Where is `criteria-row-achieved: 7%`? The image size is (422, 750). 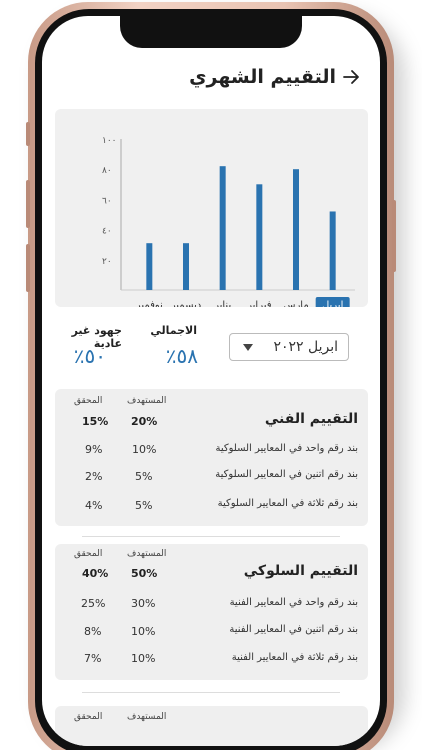
criteria-row-achieved: 7% is located at coordinates (93, 658).